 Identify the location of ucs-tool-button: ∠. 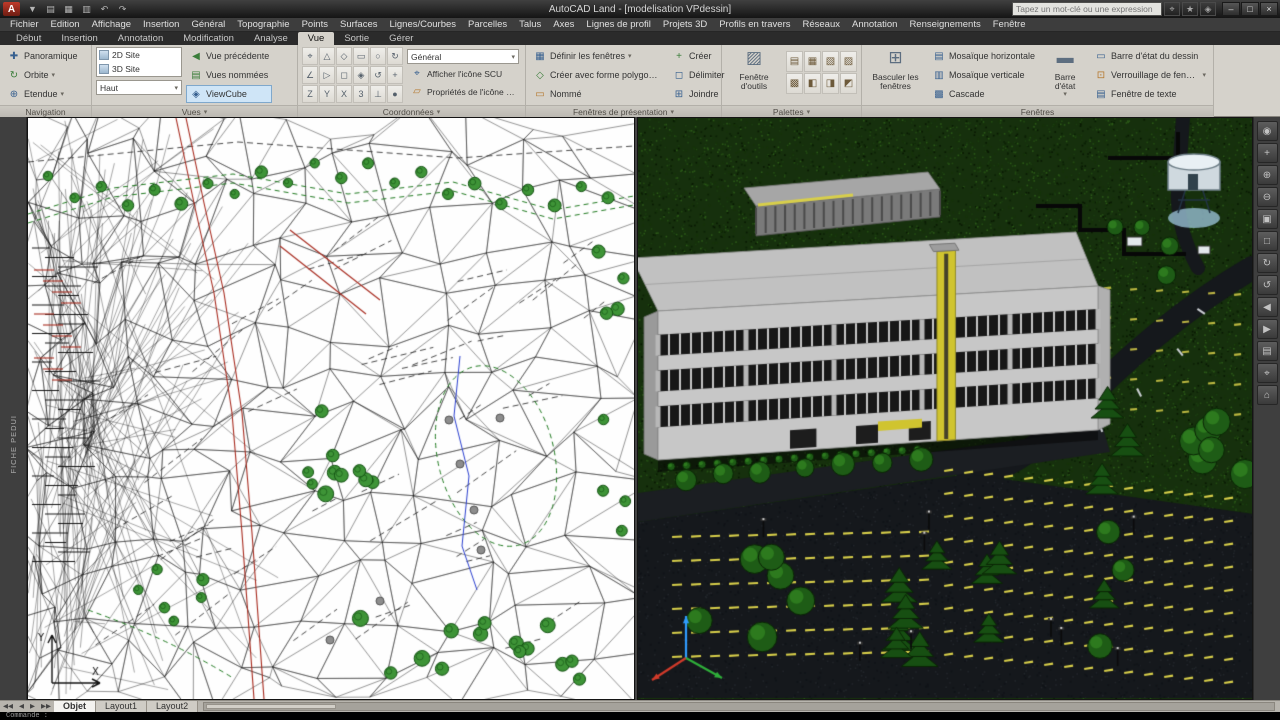
(310, 75).